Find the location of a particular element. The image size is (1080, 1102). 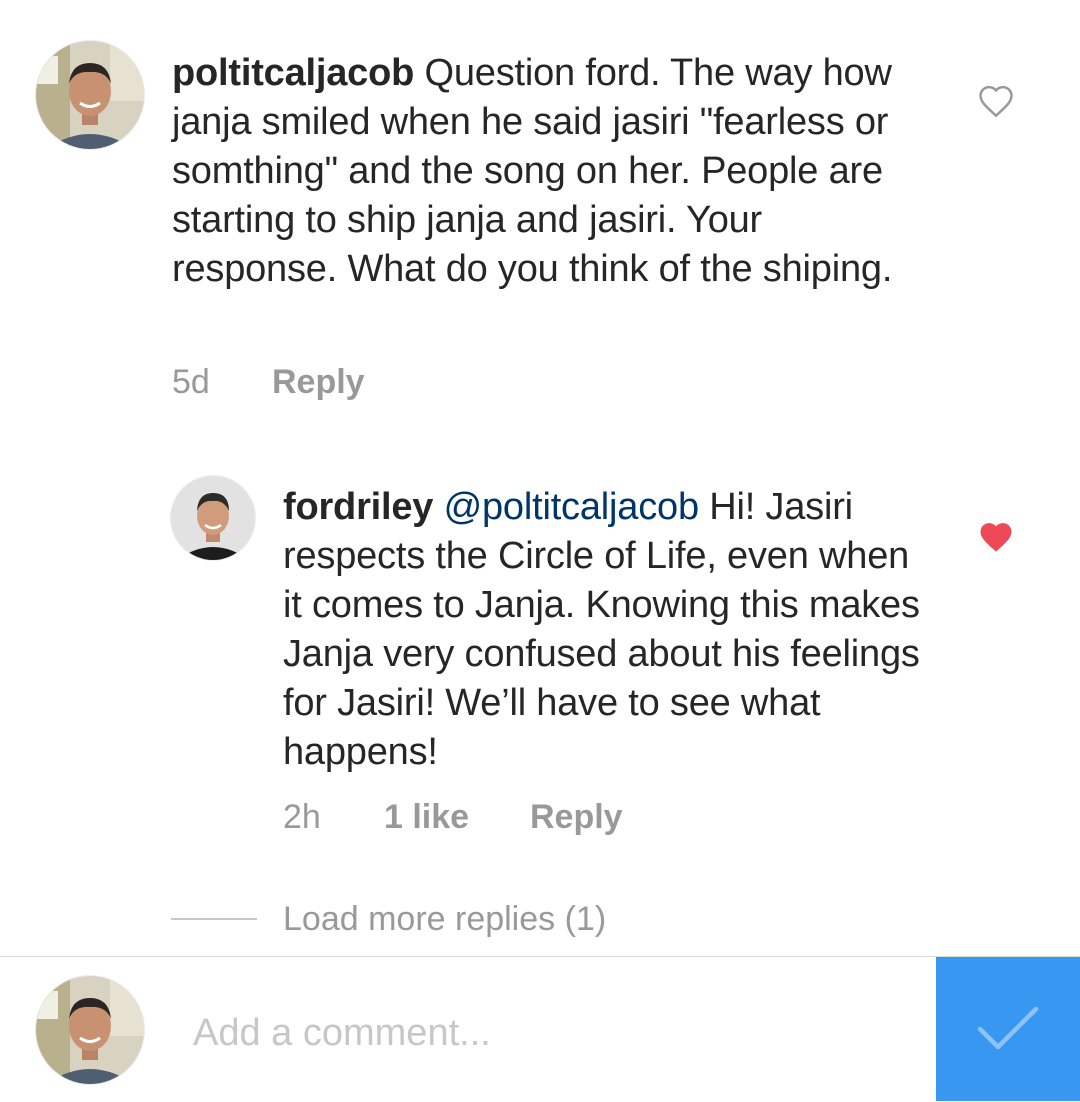

heart-filled-icon is located at coordinates (996, 537).